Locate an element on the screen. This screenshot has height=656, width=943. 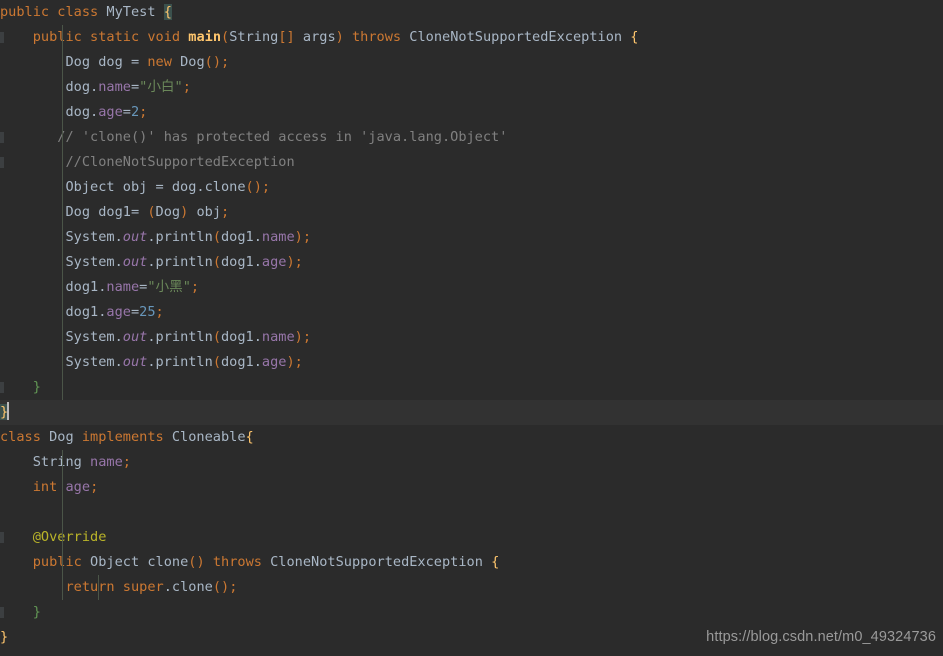
code-line: dog1.name="小黑"; is located at coordinates (471, 287).